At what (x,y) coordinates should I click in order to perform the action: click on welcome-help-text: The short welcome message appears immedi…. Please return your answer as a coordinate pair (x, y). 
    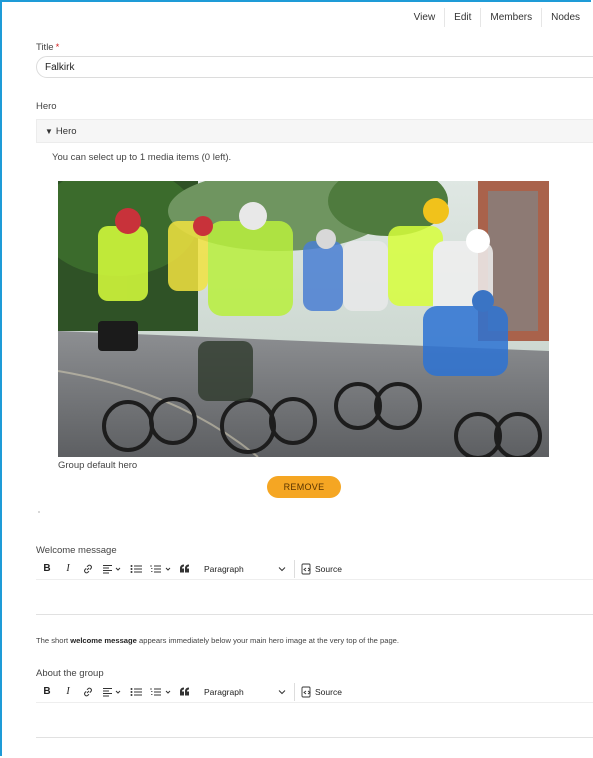
    Looking at the image, I should click on (217, 640).